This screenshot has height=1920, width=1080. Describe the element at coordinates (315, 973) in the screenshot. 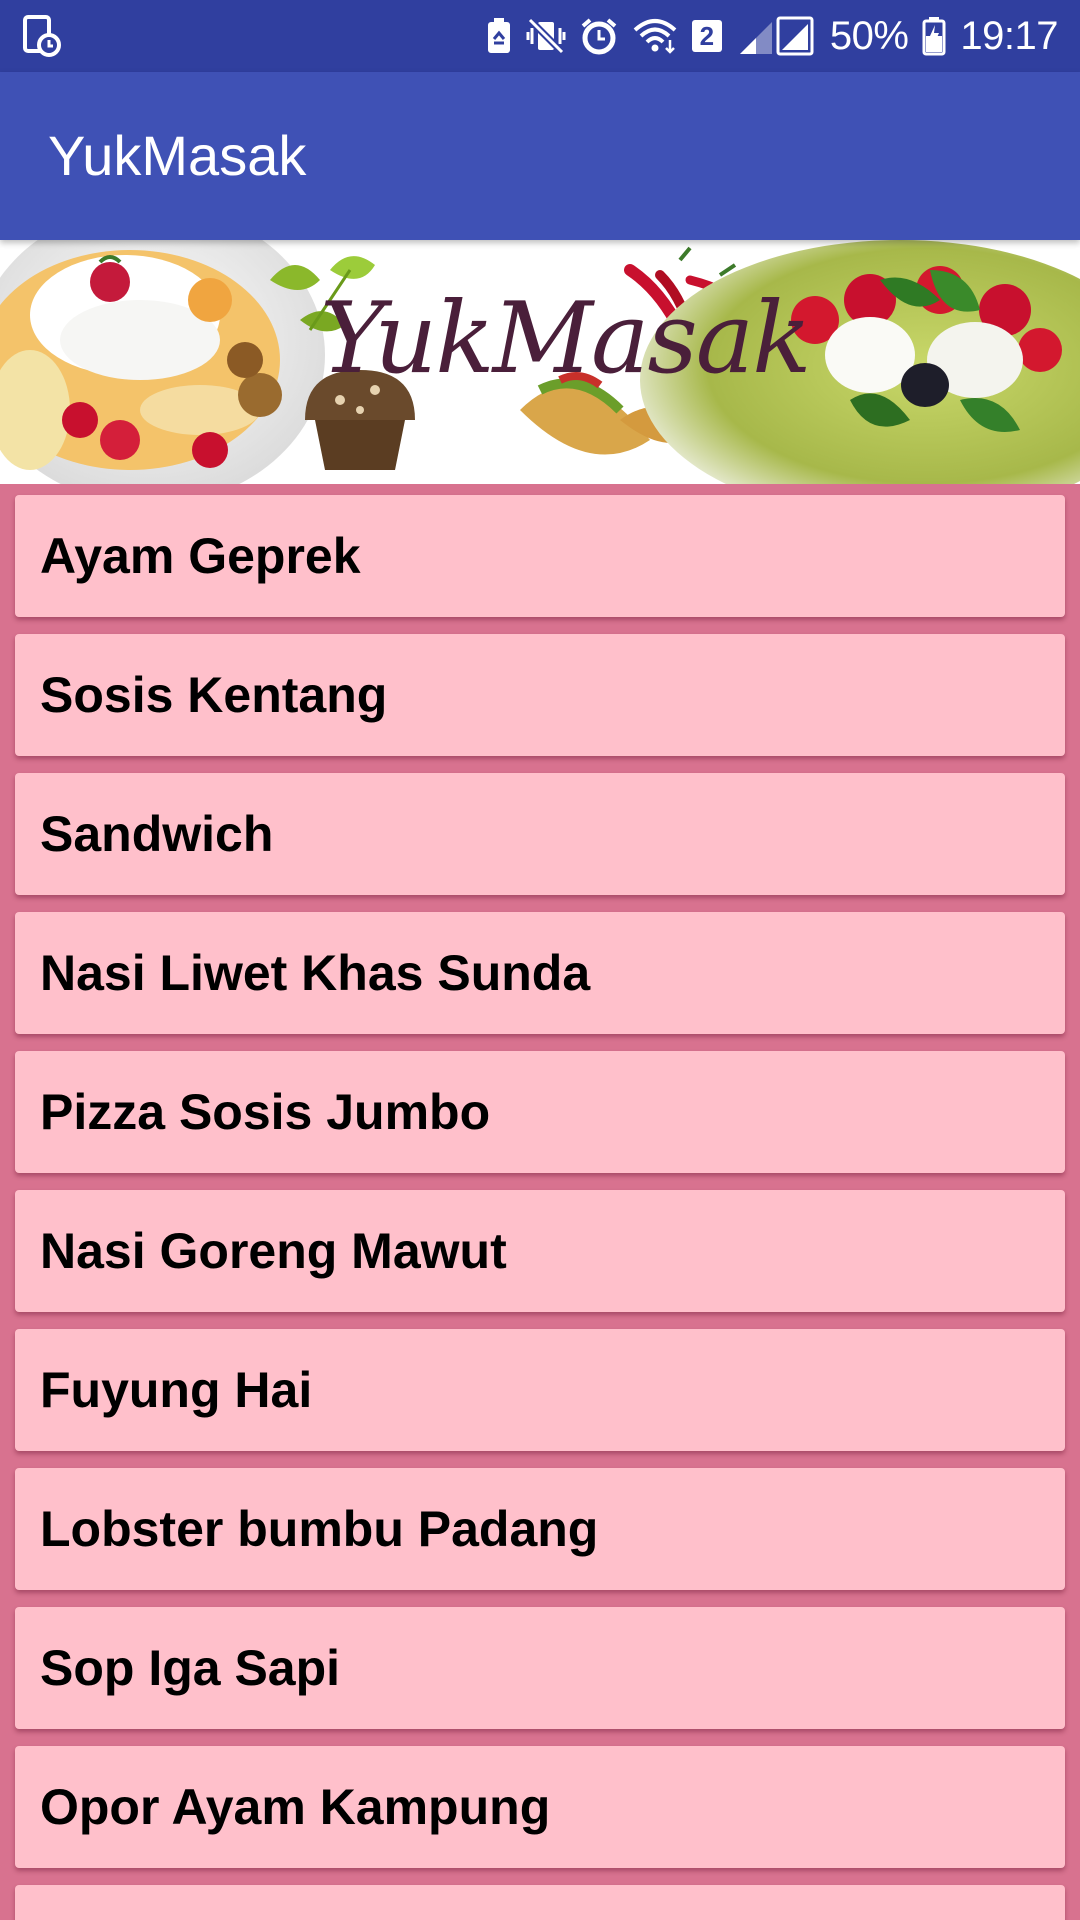

I see `list-item-label: Nasi Liwet Khas Sunda` at that location.